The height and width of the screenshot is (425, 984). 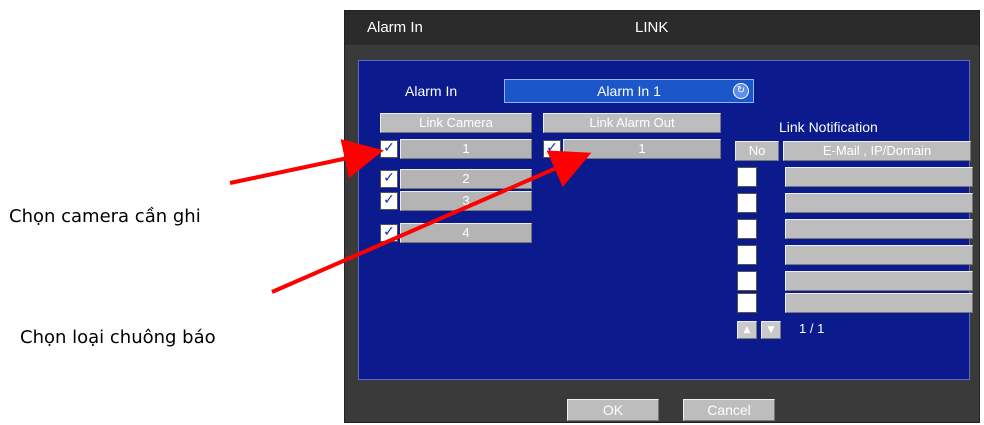 I want to click on annotation-arrows, so click(x=410, y=216).